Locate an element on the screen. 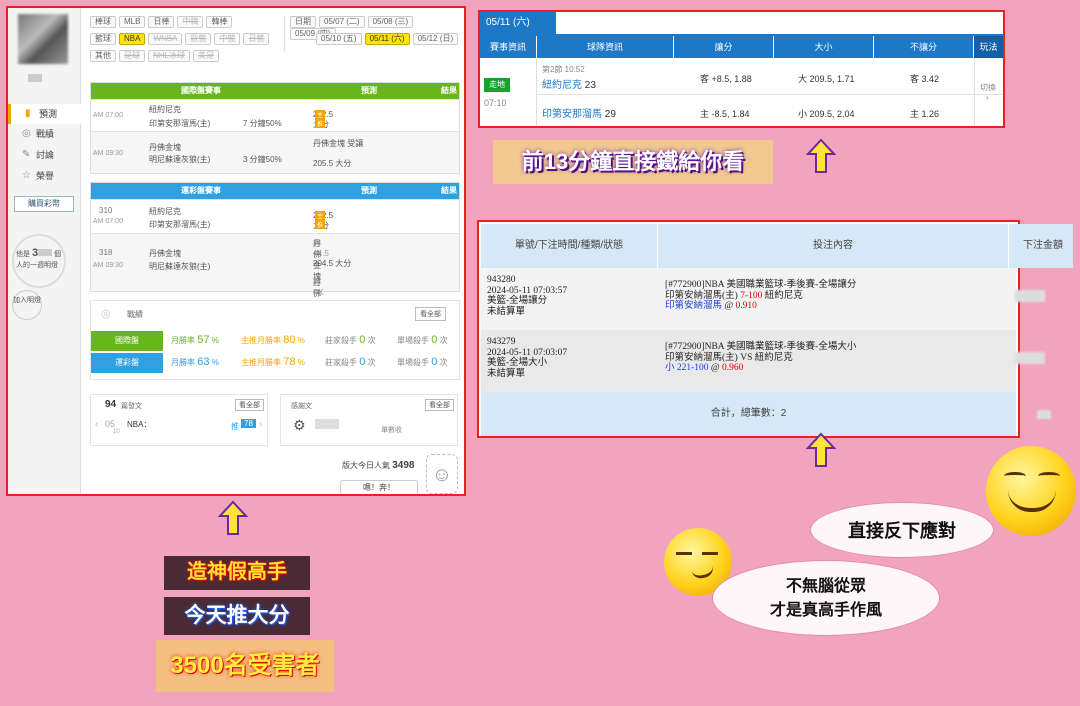 This screenshot has height=706, width=1080. caption-big-pick: 今天推大分 is located at coordinates (237, 616).